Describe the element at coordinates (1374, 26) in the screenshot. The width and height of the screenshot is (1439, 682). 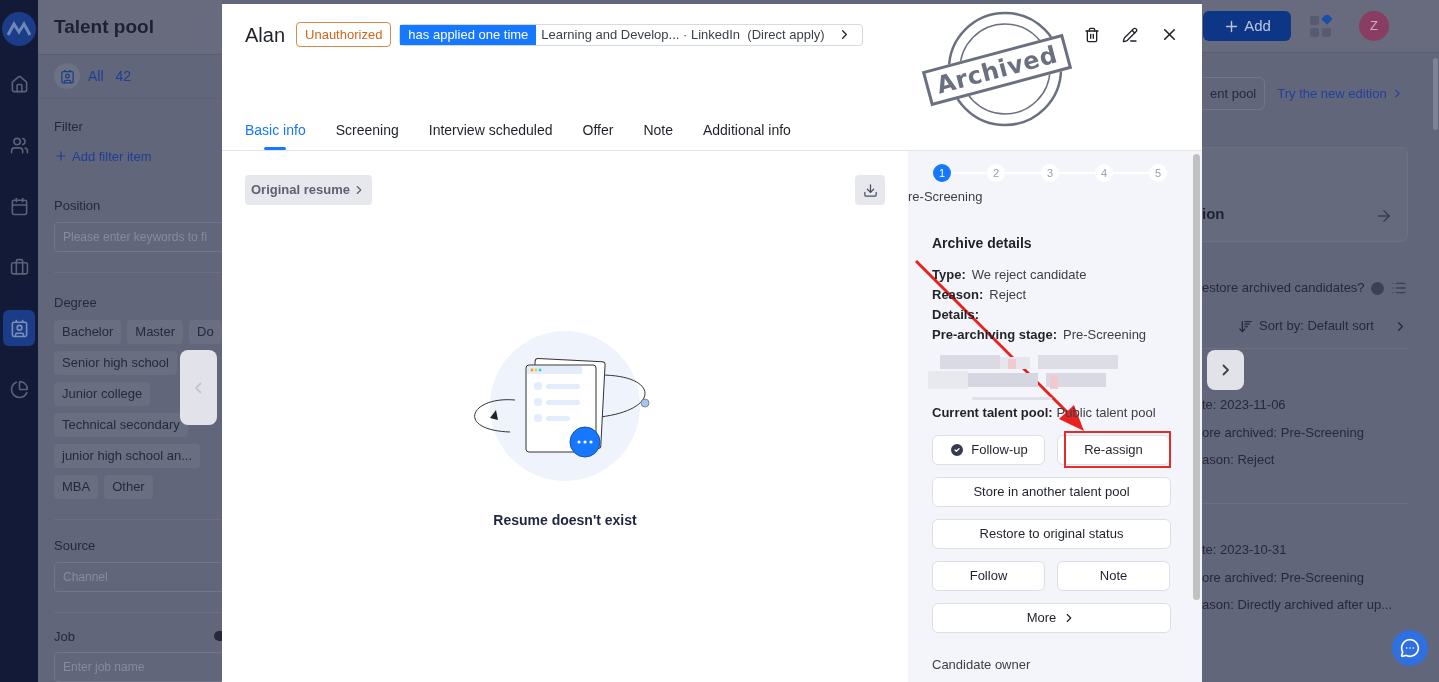
I see `user-avatar: Z` at that location.